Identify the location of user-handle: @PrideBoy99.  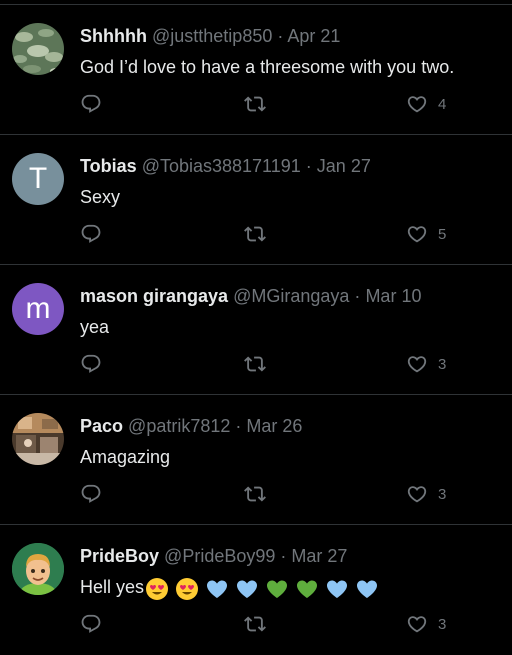
(219, 556).